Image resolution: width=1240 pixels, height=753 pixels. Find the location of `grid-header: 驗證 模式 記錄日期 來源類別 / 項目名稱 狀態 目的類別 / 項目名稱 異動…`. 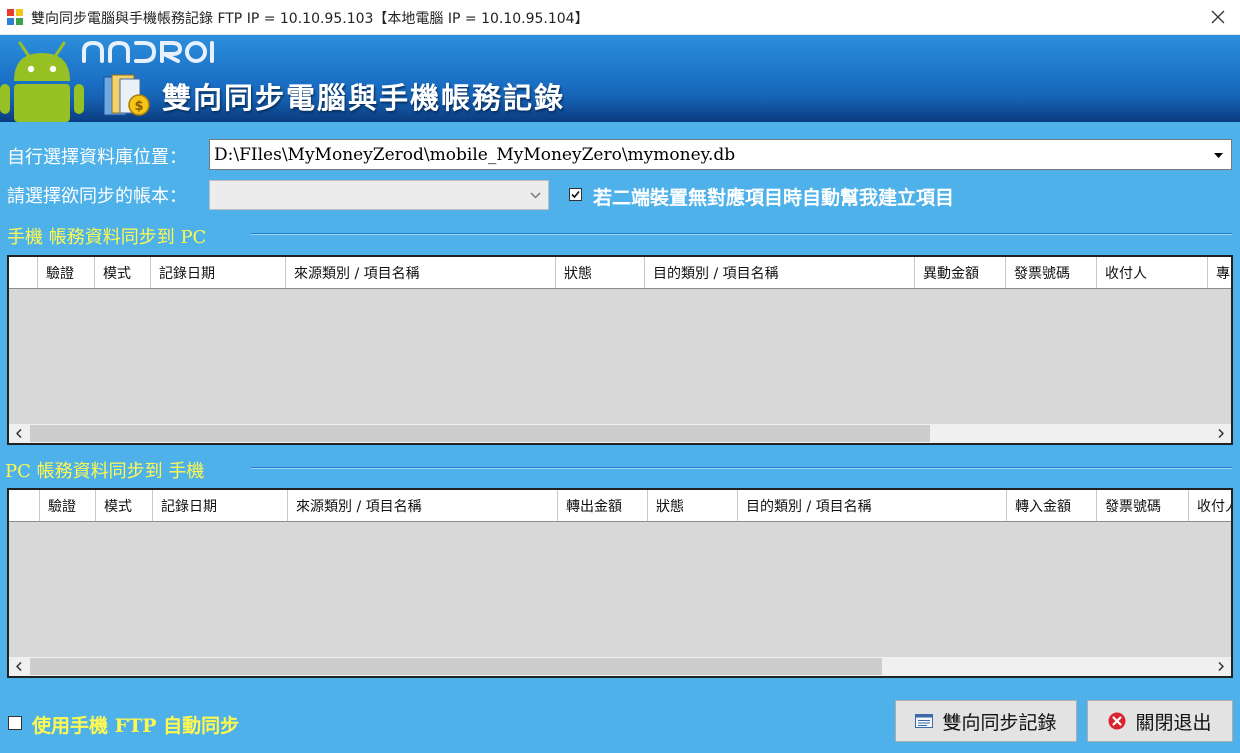

grid-header: 驗證 模式 記錄日期 來源類別 / 項目名稱 狀態 目的類別 / 項目名稱 異動… is located at coordinates (620, 273).